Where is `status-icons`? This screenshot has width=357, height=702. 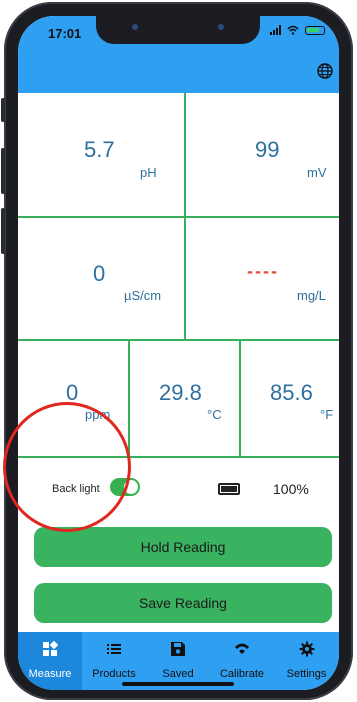
status-icons is located at coordinates (297, 30).